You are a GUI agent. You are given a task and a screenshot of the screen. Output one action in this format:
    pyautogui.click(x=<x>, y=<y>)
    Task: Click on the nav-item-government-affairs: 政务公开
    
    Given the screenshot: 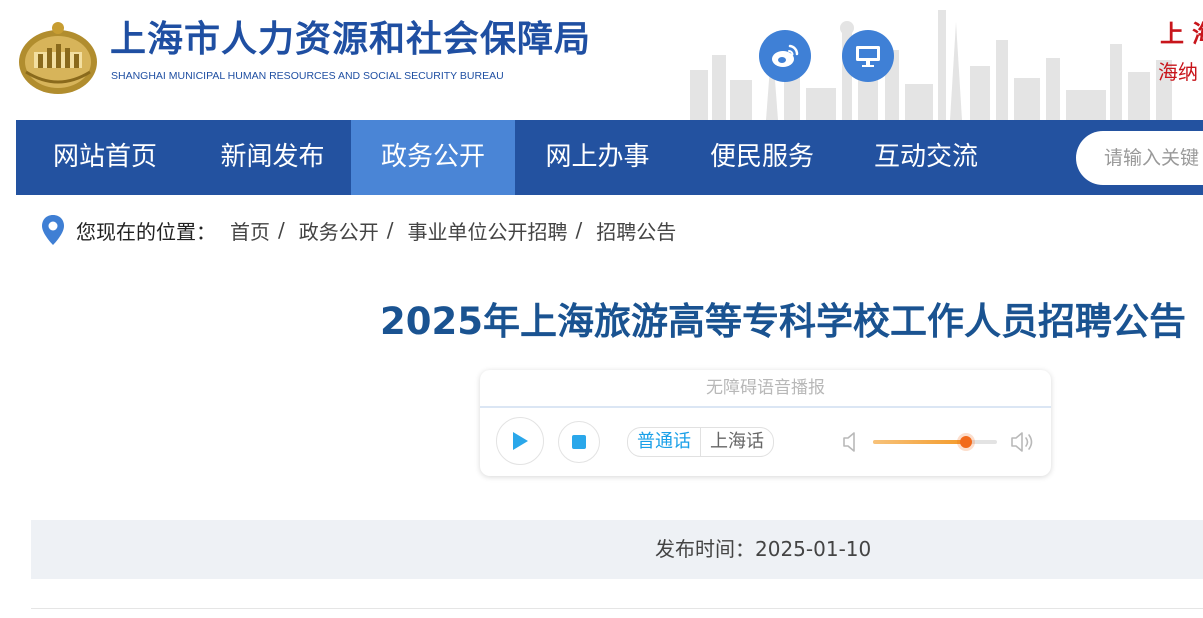 What is the action you would take?
    pyautogui.click(x=433, y=157)
    